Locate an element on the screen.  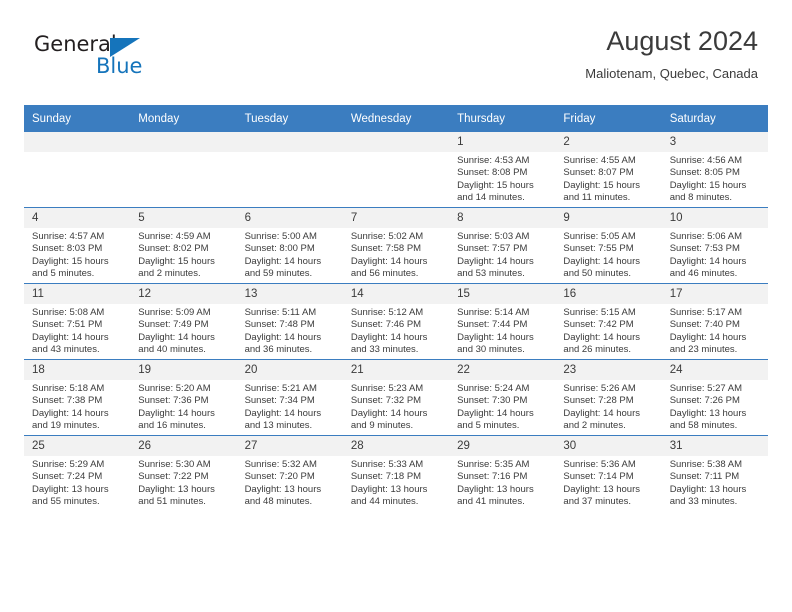
sunset-text: Sunset: 7:44 PM is located at coordinates (492, 325).